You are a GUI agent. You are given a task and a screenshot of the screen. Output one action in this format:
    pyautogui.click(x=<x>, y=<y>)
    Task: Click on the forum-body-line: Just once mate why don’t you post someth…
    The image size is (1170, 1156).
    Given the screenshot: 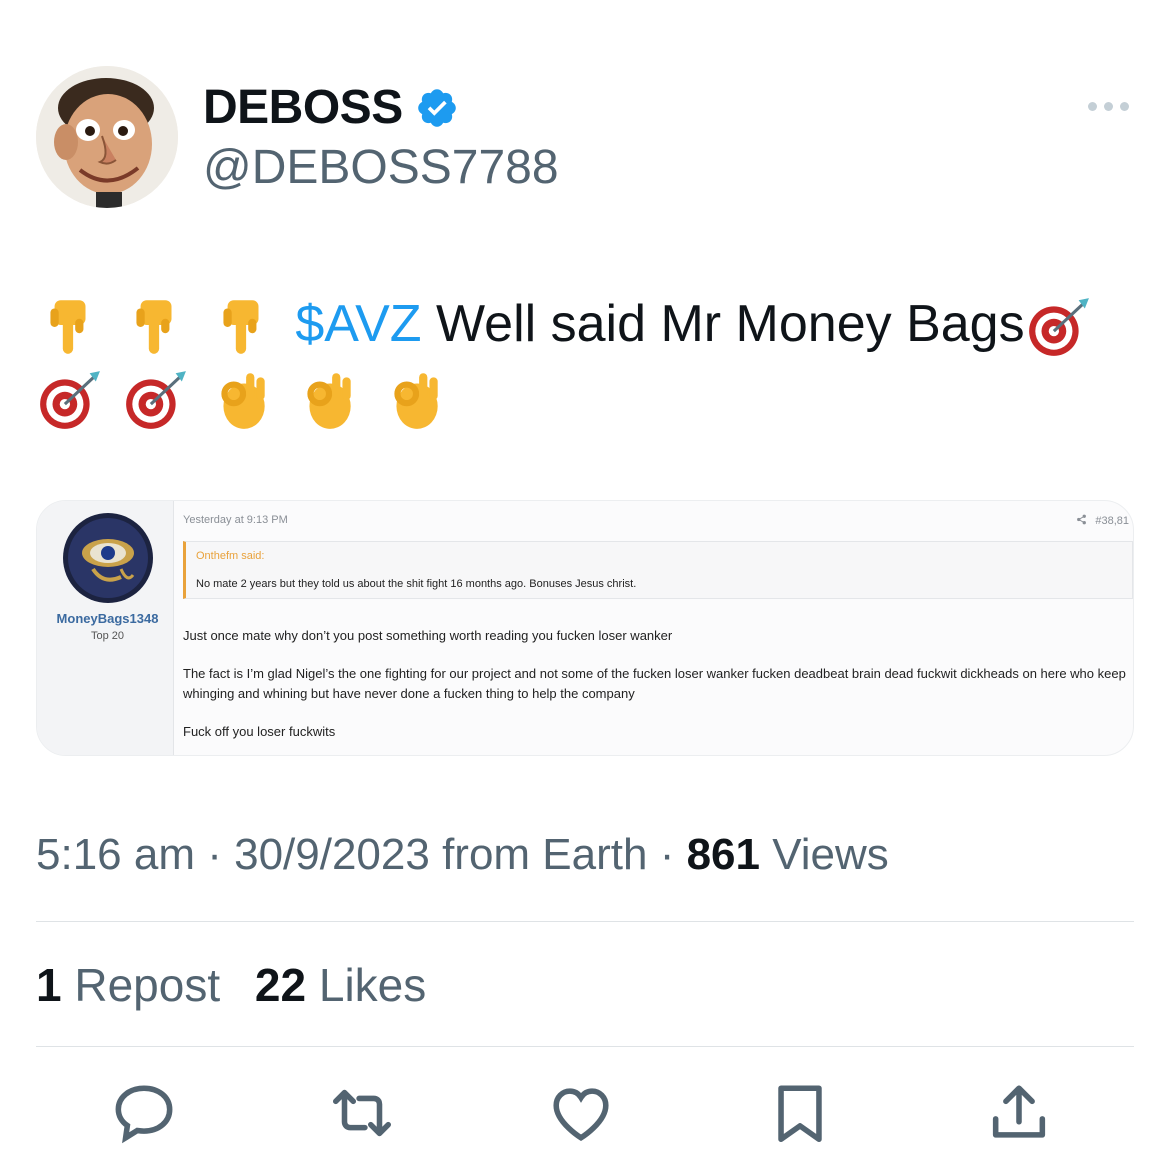 What is the action you would take?
    pyautogui.click(x=428, y=635)
    